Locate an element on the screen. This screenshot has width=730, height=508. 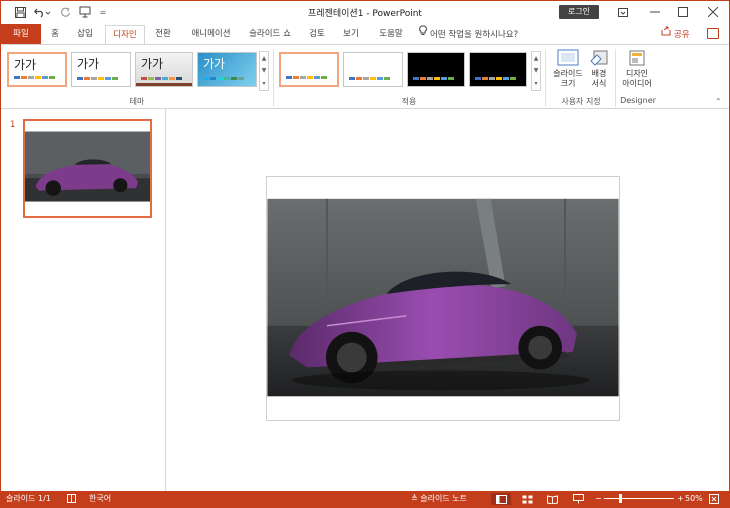
lightbulb-icon is located at coordinates (423, 34).